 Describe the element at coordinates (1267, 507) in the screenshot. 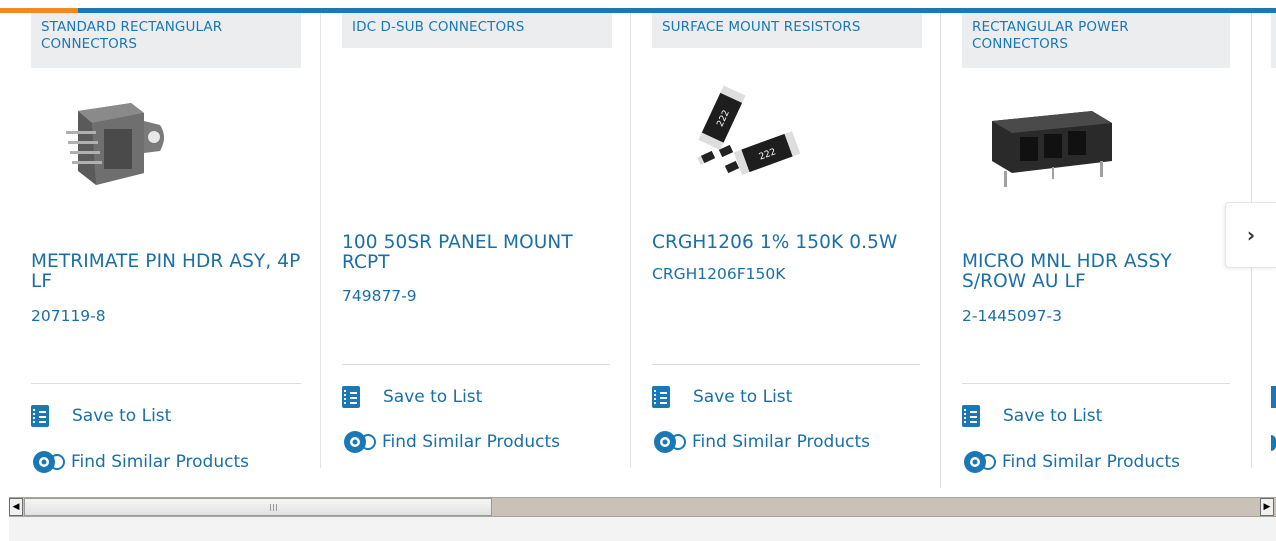

I see `scroll-right-arrow: ▶` at that location.